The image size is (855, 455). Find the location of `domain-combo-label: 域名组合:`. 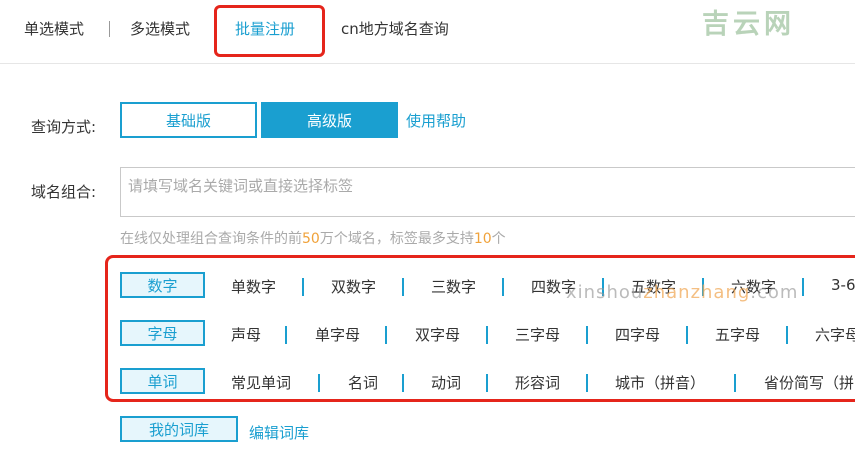

domain-combo-label: 域名组合: is located at coordinates (64, 192).